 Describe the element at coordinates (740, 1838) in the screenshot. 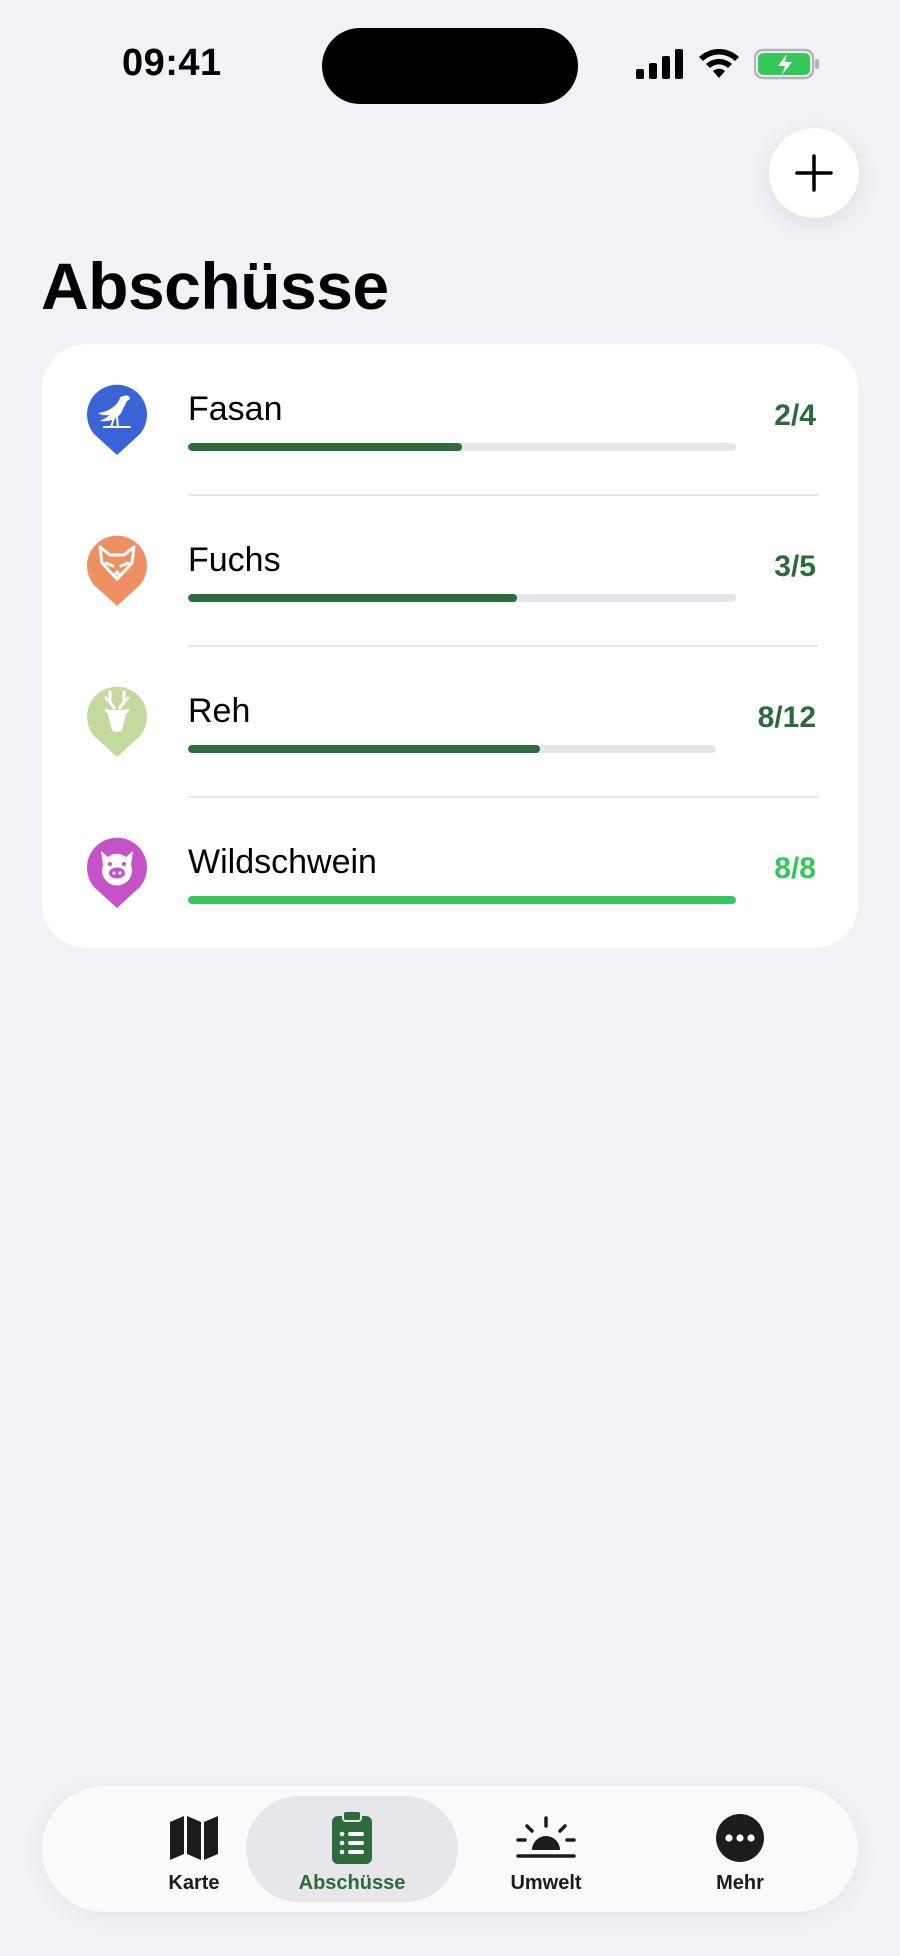

I see `more-icon` at that location.